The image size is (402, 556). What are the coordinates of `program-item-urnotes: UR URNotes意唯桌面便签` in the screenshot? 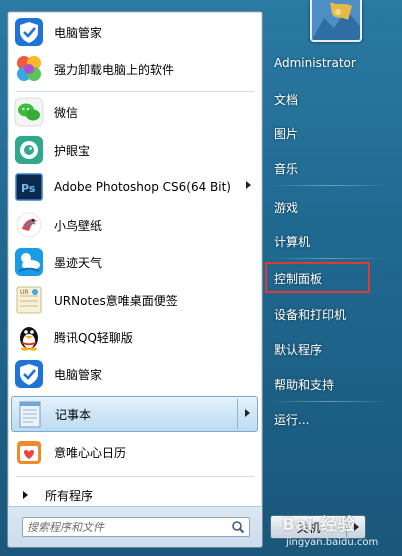 It's located at (134, 300).